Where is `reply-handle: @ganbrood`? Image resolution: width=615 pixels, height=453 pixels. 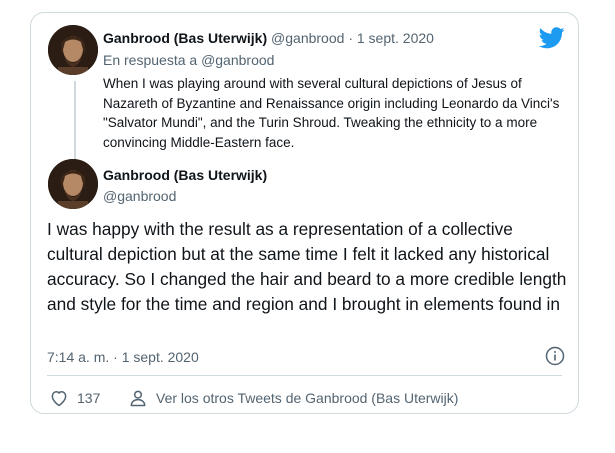 reply-handle: @ganbrood is located at coordinates (237, 60).